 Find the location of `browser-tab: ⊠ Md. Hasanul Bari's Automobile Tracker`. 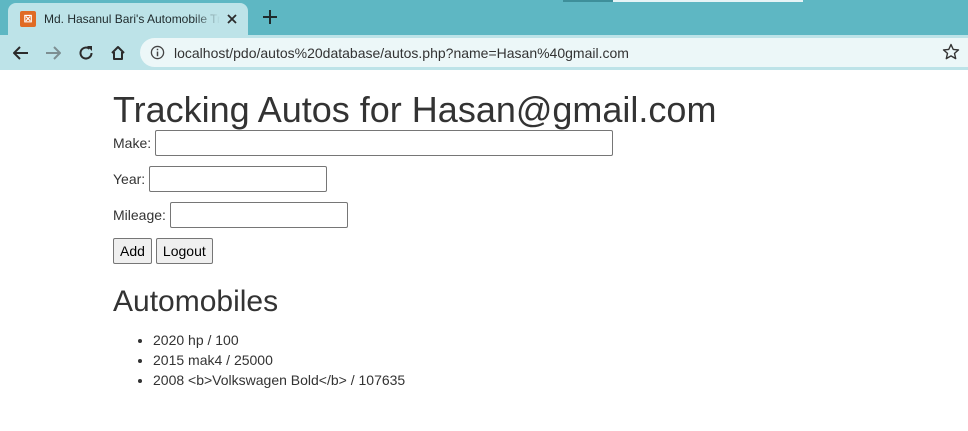

browser-tab: ⊠ Md. Hasanul Bari's Automobile Tracker is located at coordinates (128, 19).